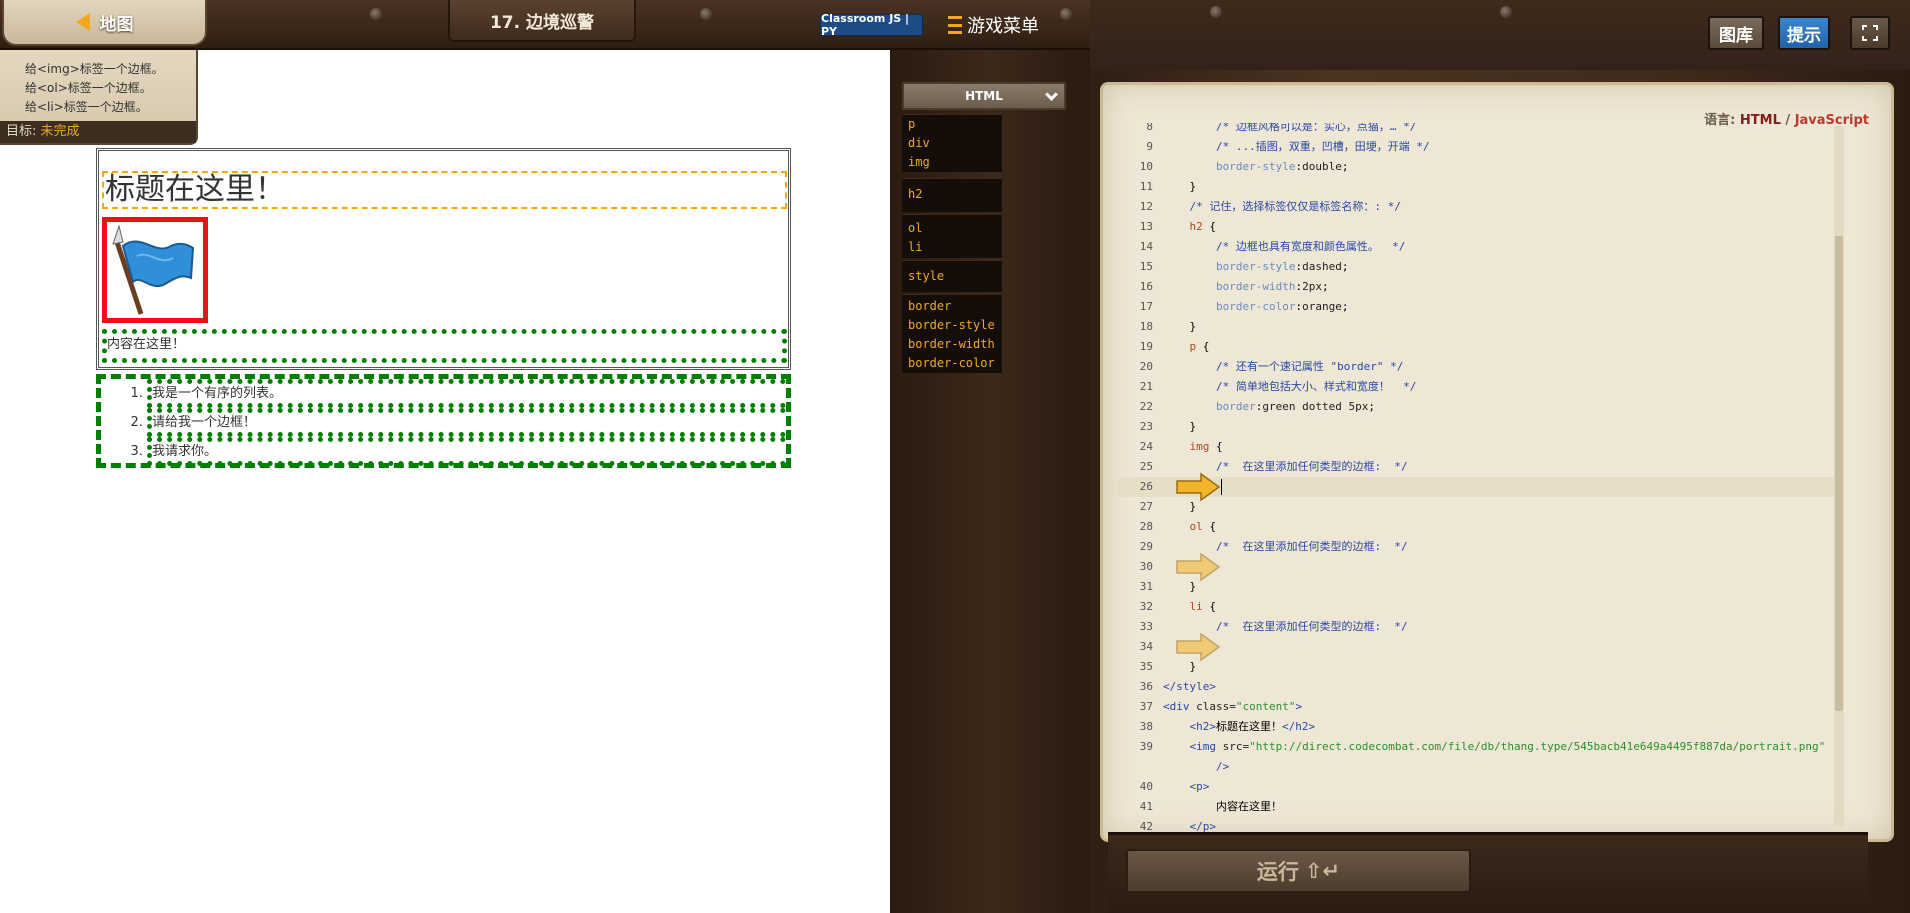 The image size is (1910, 913). What do you see at coordinates (1477, 447) in the screenshot?
I see `code-line: 24 img {` at bounding box center [1477, 447].